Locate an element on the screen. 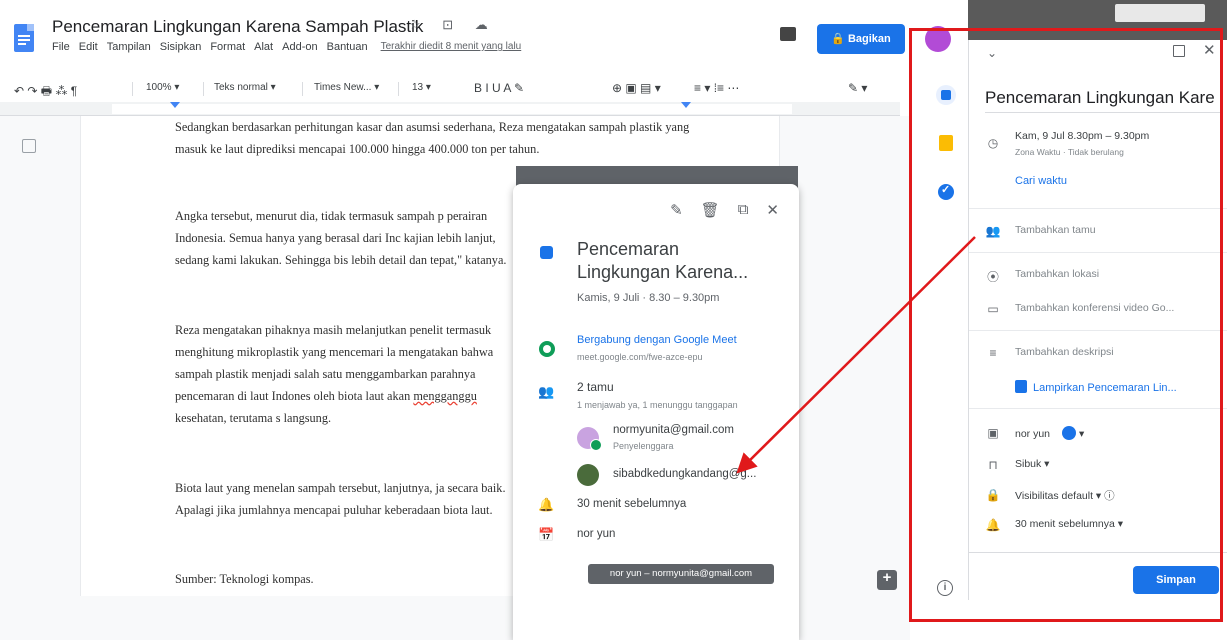 This screenshot has width=1227, height=640. calendar-owner: nor yun is located at coordinates (596, 534).